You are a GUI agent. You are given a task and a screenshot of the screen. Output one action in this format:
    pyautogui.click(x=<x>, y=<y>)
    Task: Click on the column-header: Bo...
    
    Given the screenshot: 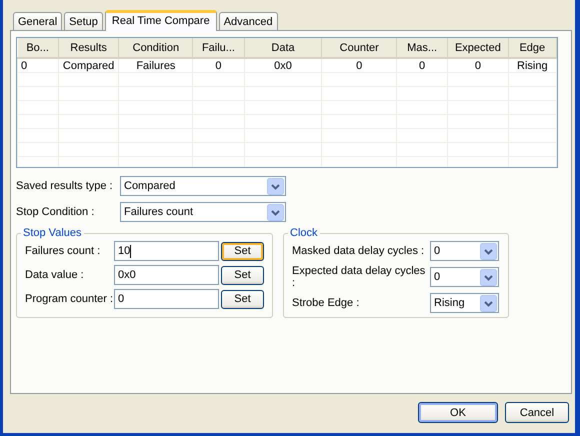 What is the action you would take?
    pyautogui.click(x=38, y=48)
    